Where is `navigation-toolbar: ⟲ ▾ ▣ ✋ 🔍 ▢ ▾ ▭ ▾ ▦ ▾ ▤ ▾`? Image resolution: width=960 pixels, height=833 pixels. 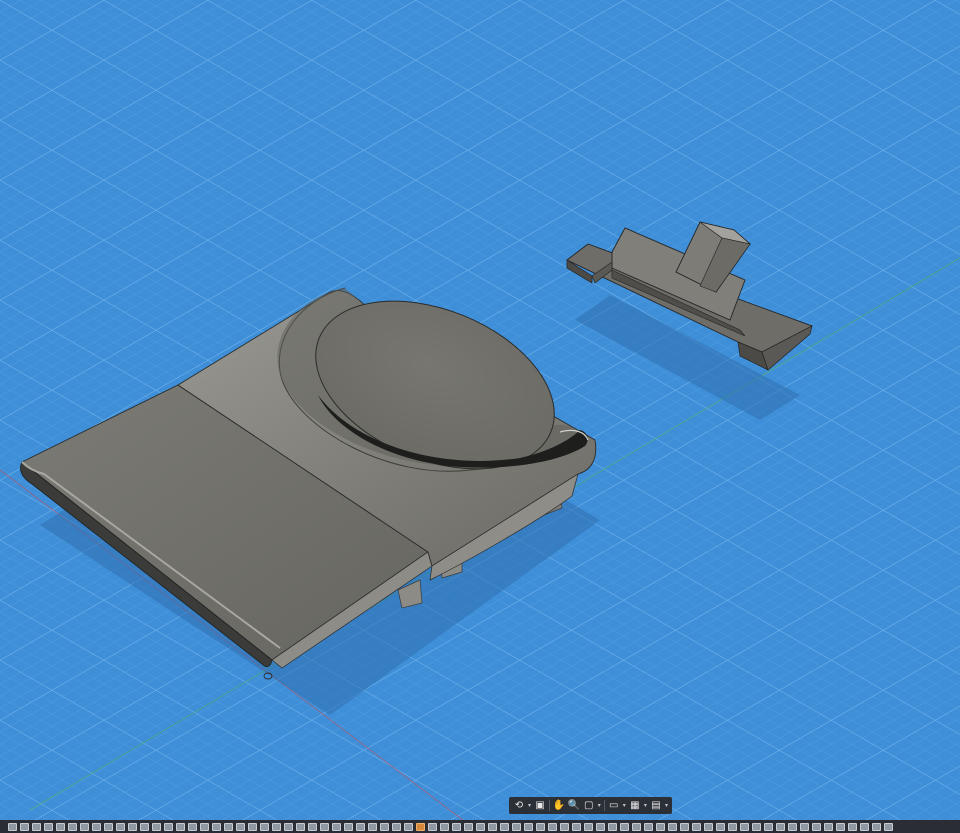 navigation-toolbar: ⟲ ▾ ▣ ✋ 🔍 ▢ ▾ ▭ ▾ ▦ ▾ ▤ ▾ is located at coordinates (590, 805).